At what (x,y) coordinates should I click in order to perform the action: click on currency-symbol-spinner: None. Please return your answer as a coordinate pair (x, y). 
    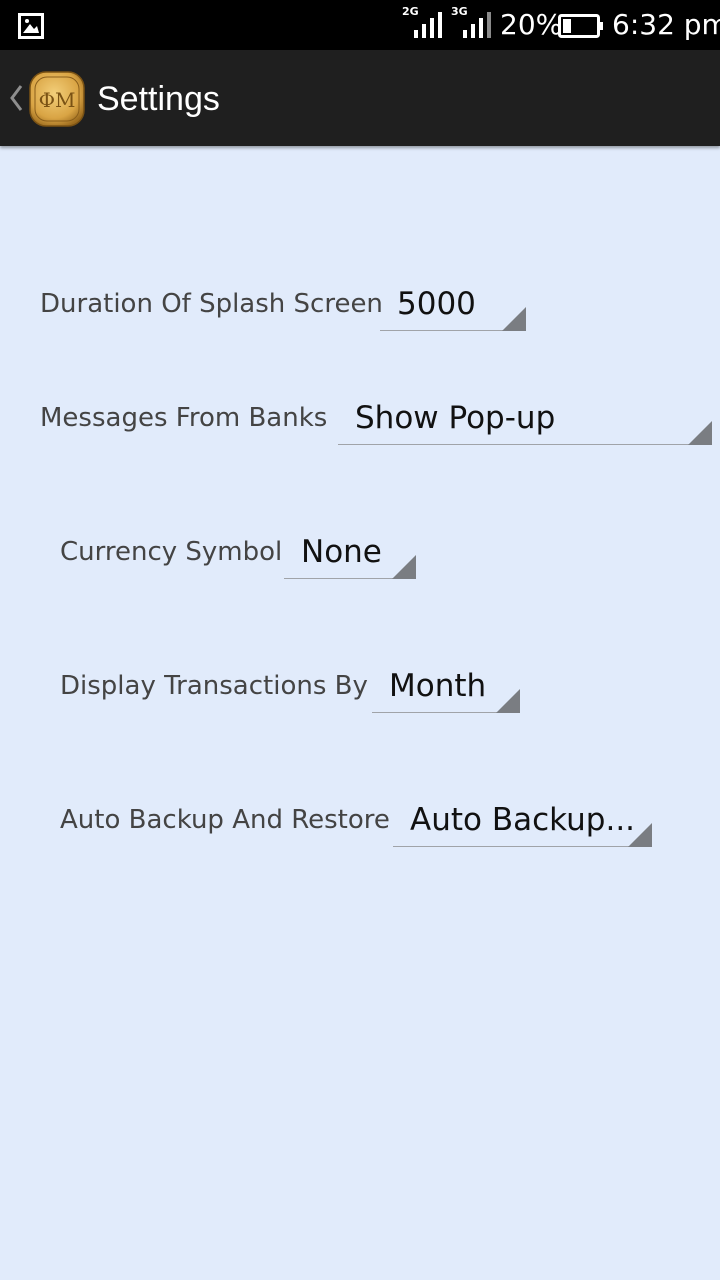
    Looking at the image, I should click on (350, 554).